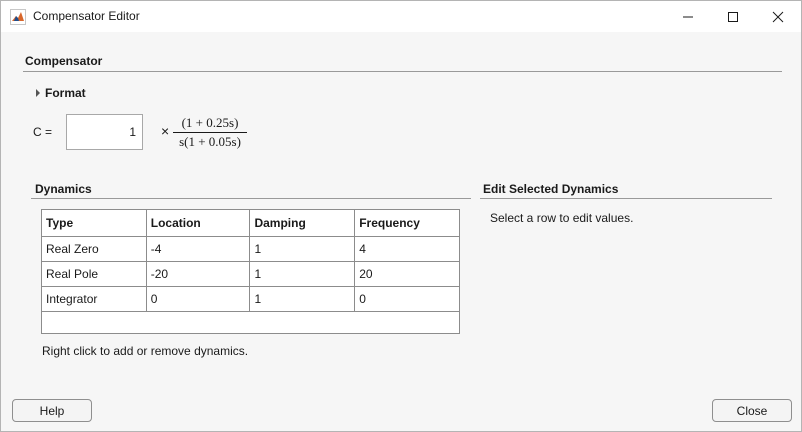  What do you see at coordinates (18, 17) in the screenshot?
I see `matlab-icon` at bounding box center [18, 17].